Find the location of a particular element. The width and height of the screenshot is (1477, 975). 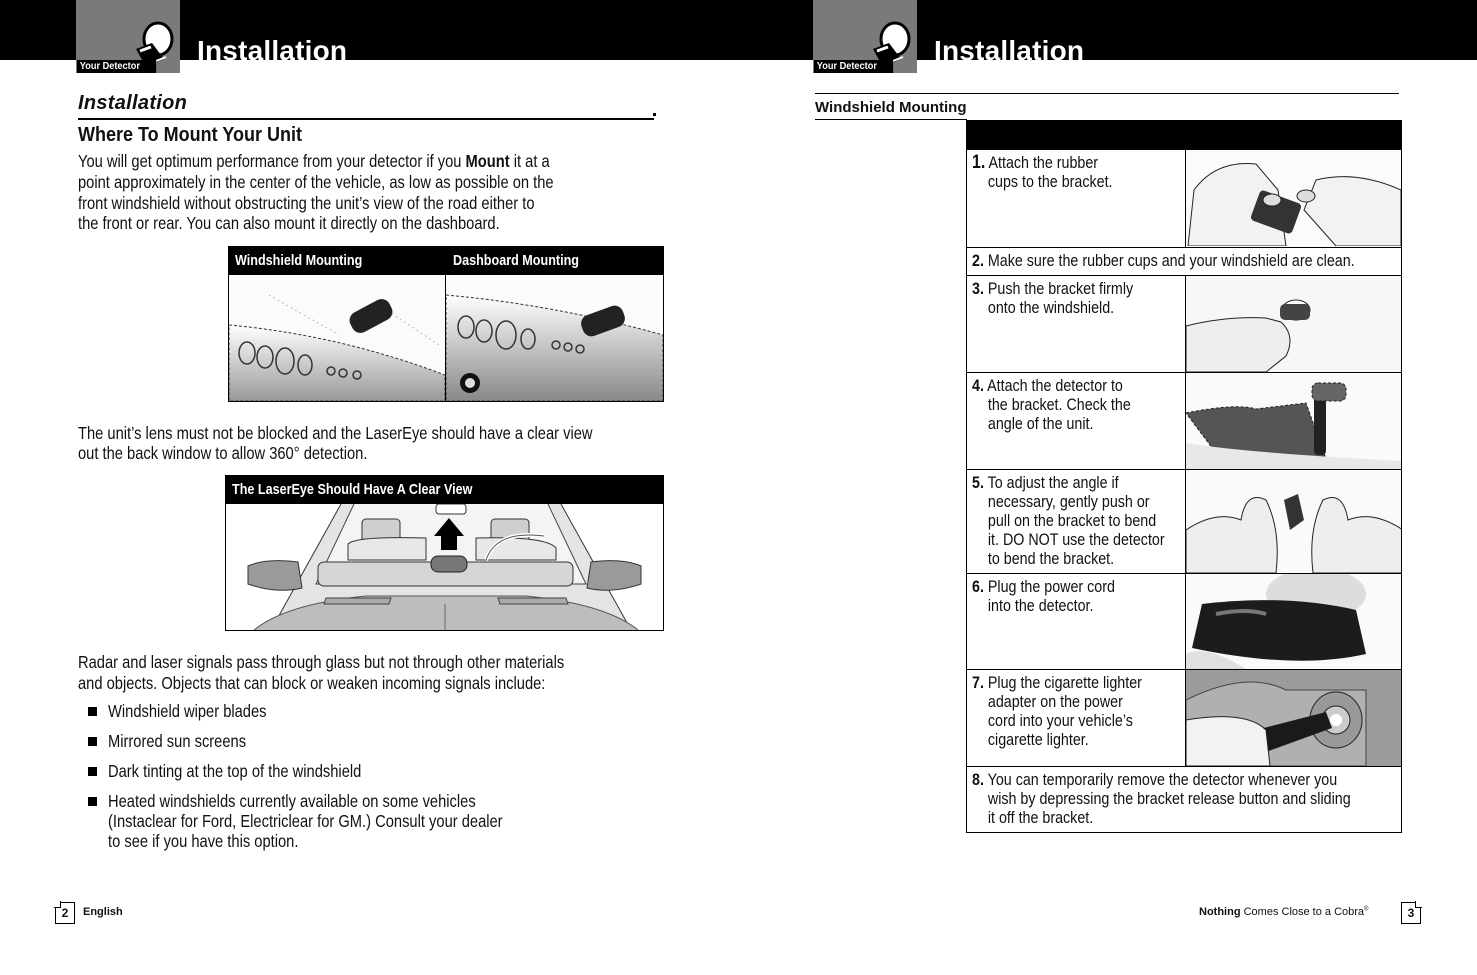

dashboard-mounting-caption: Dashboard Mounting is located at coordinates (516, 260).